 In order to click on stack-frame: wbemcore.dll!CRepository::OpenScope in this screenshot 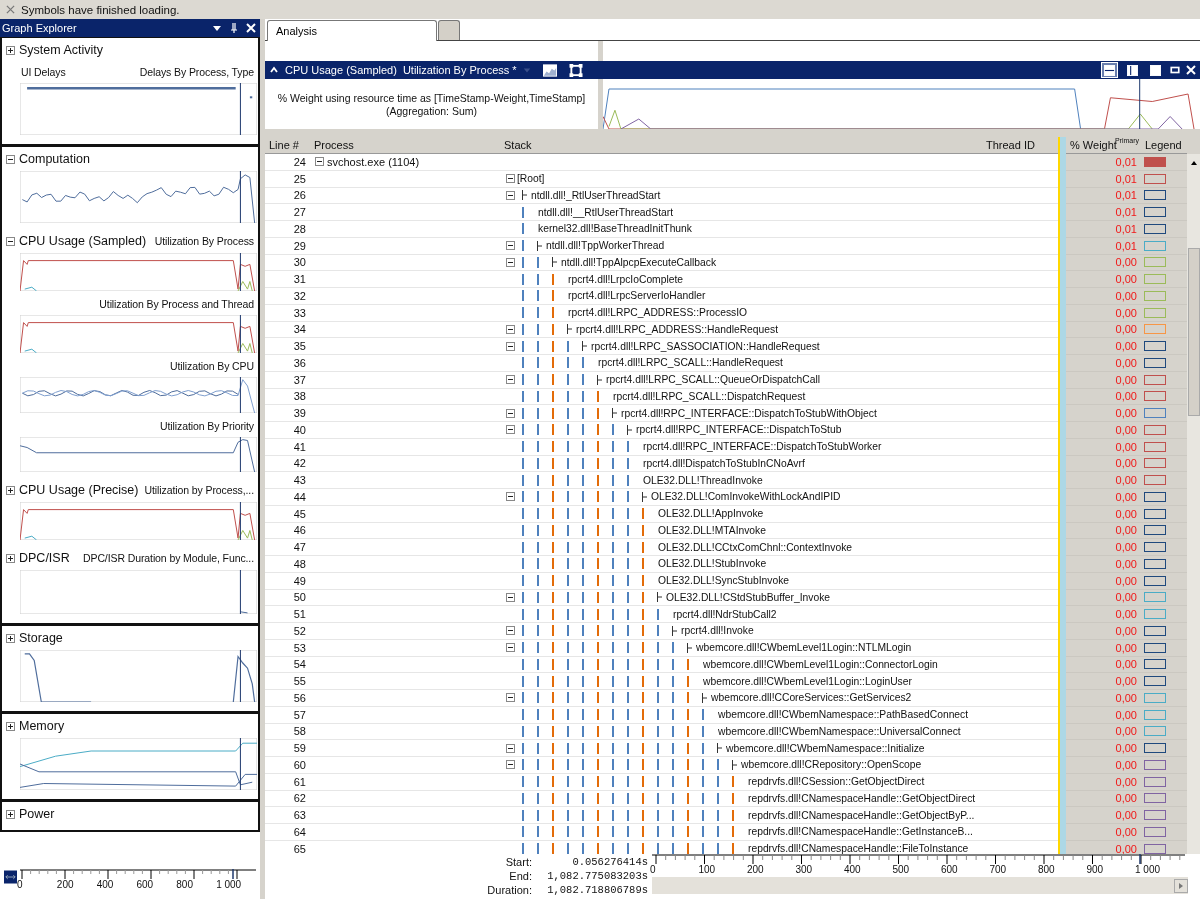, I will do `click(831, 765)`.